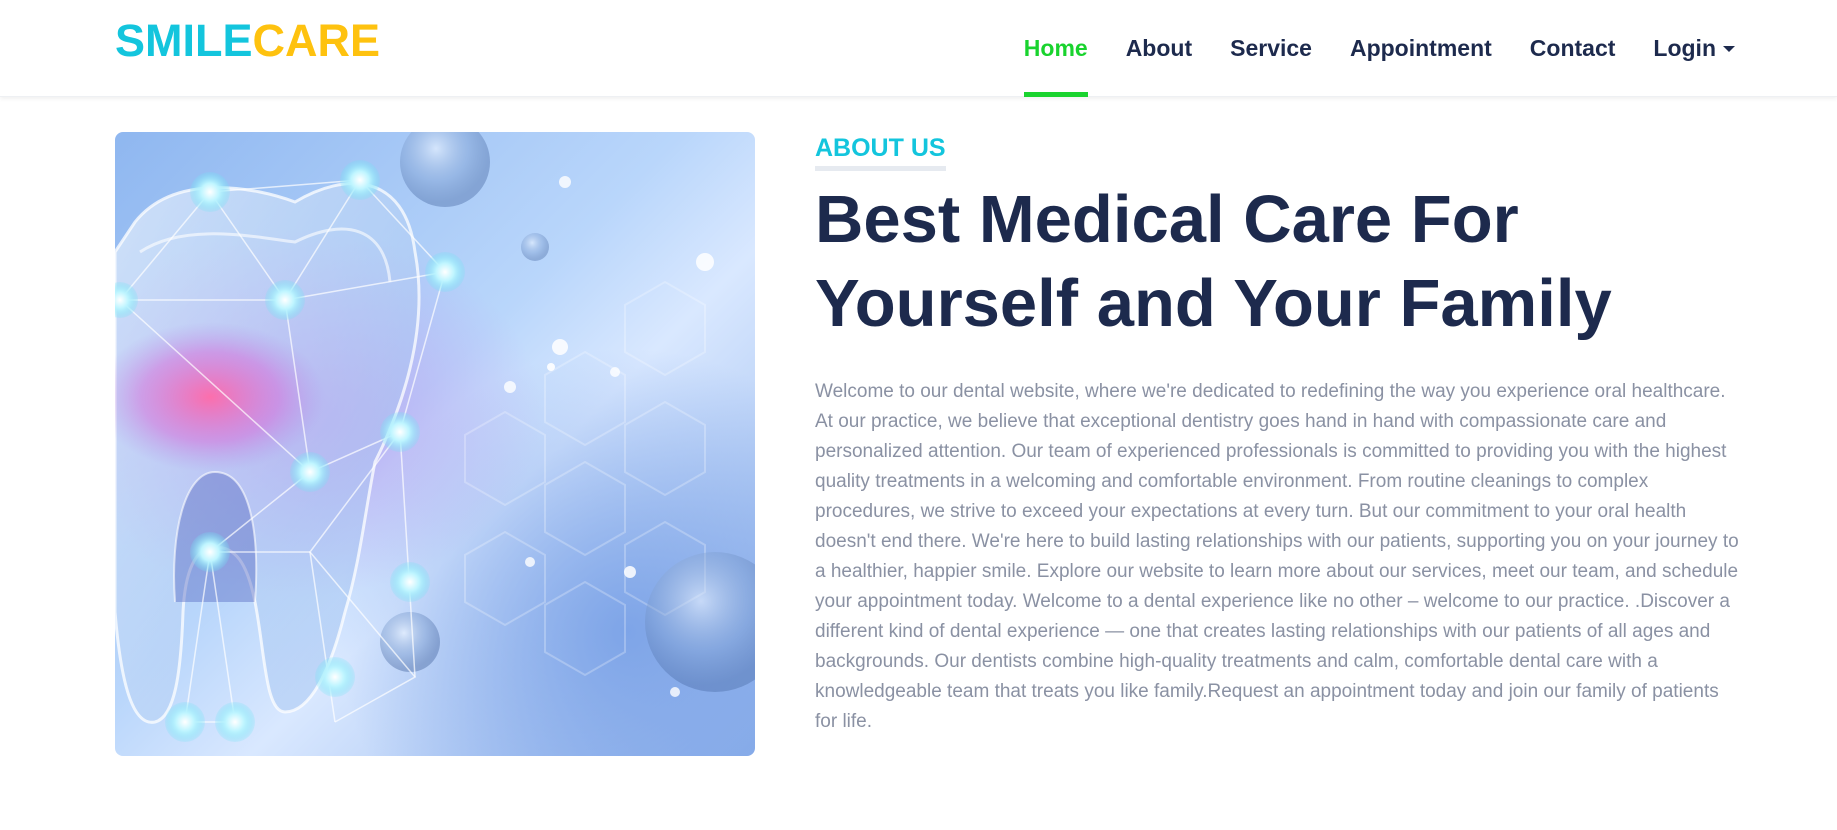 The image size is (1837, 830). I want to click on nav-item-login-dropdown: Login, so click(1694, 48).